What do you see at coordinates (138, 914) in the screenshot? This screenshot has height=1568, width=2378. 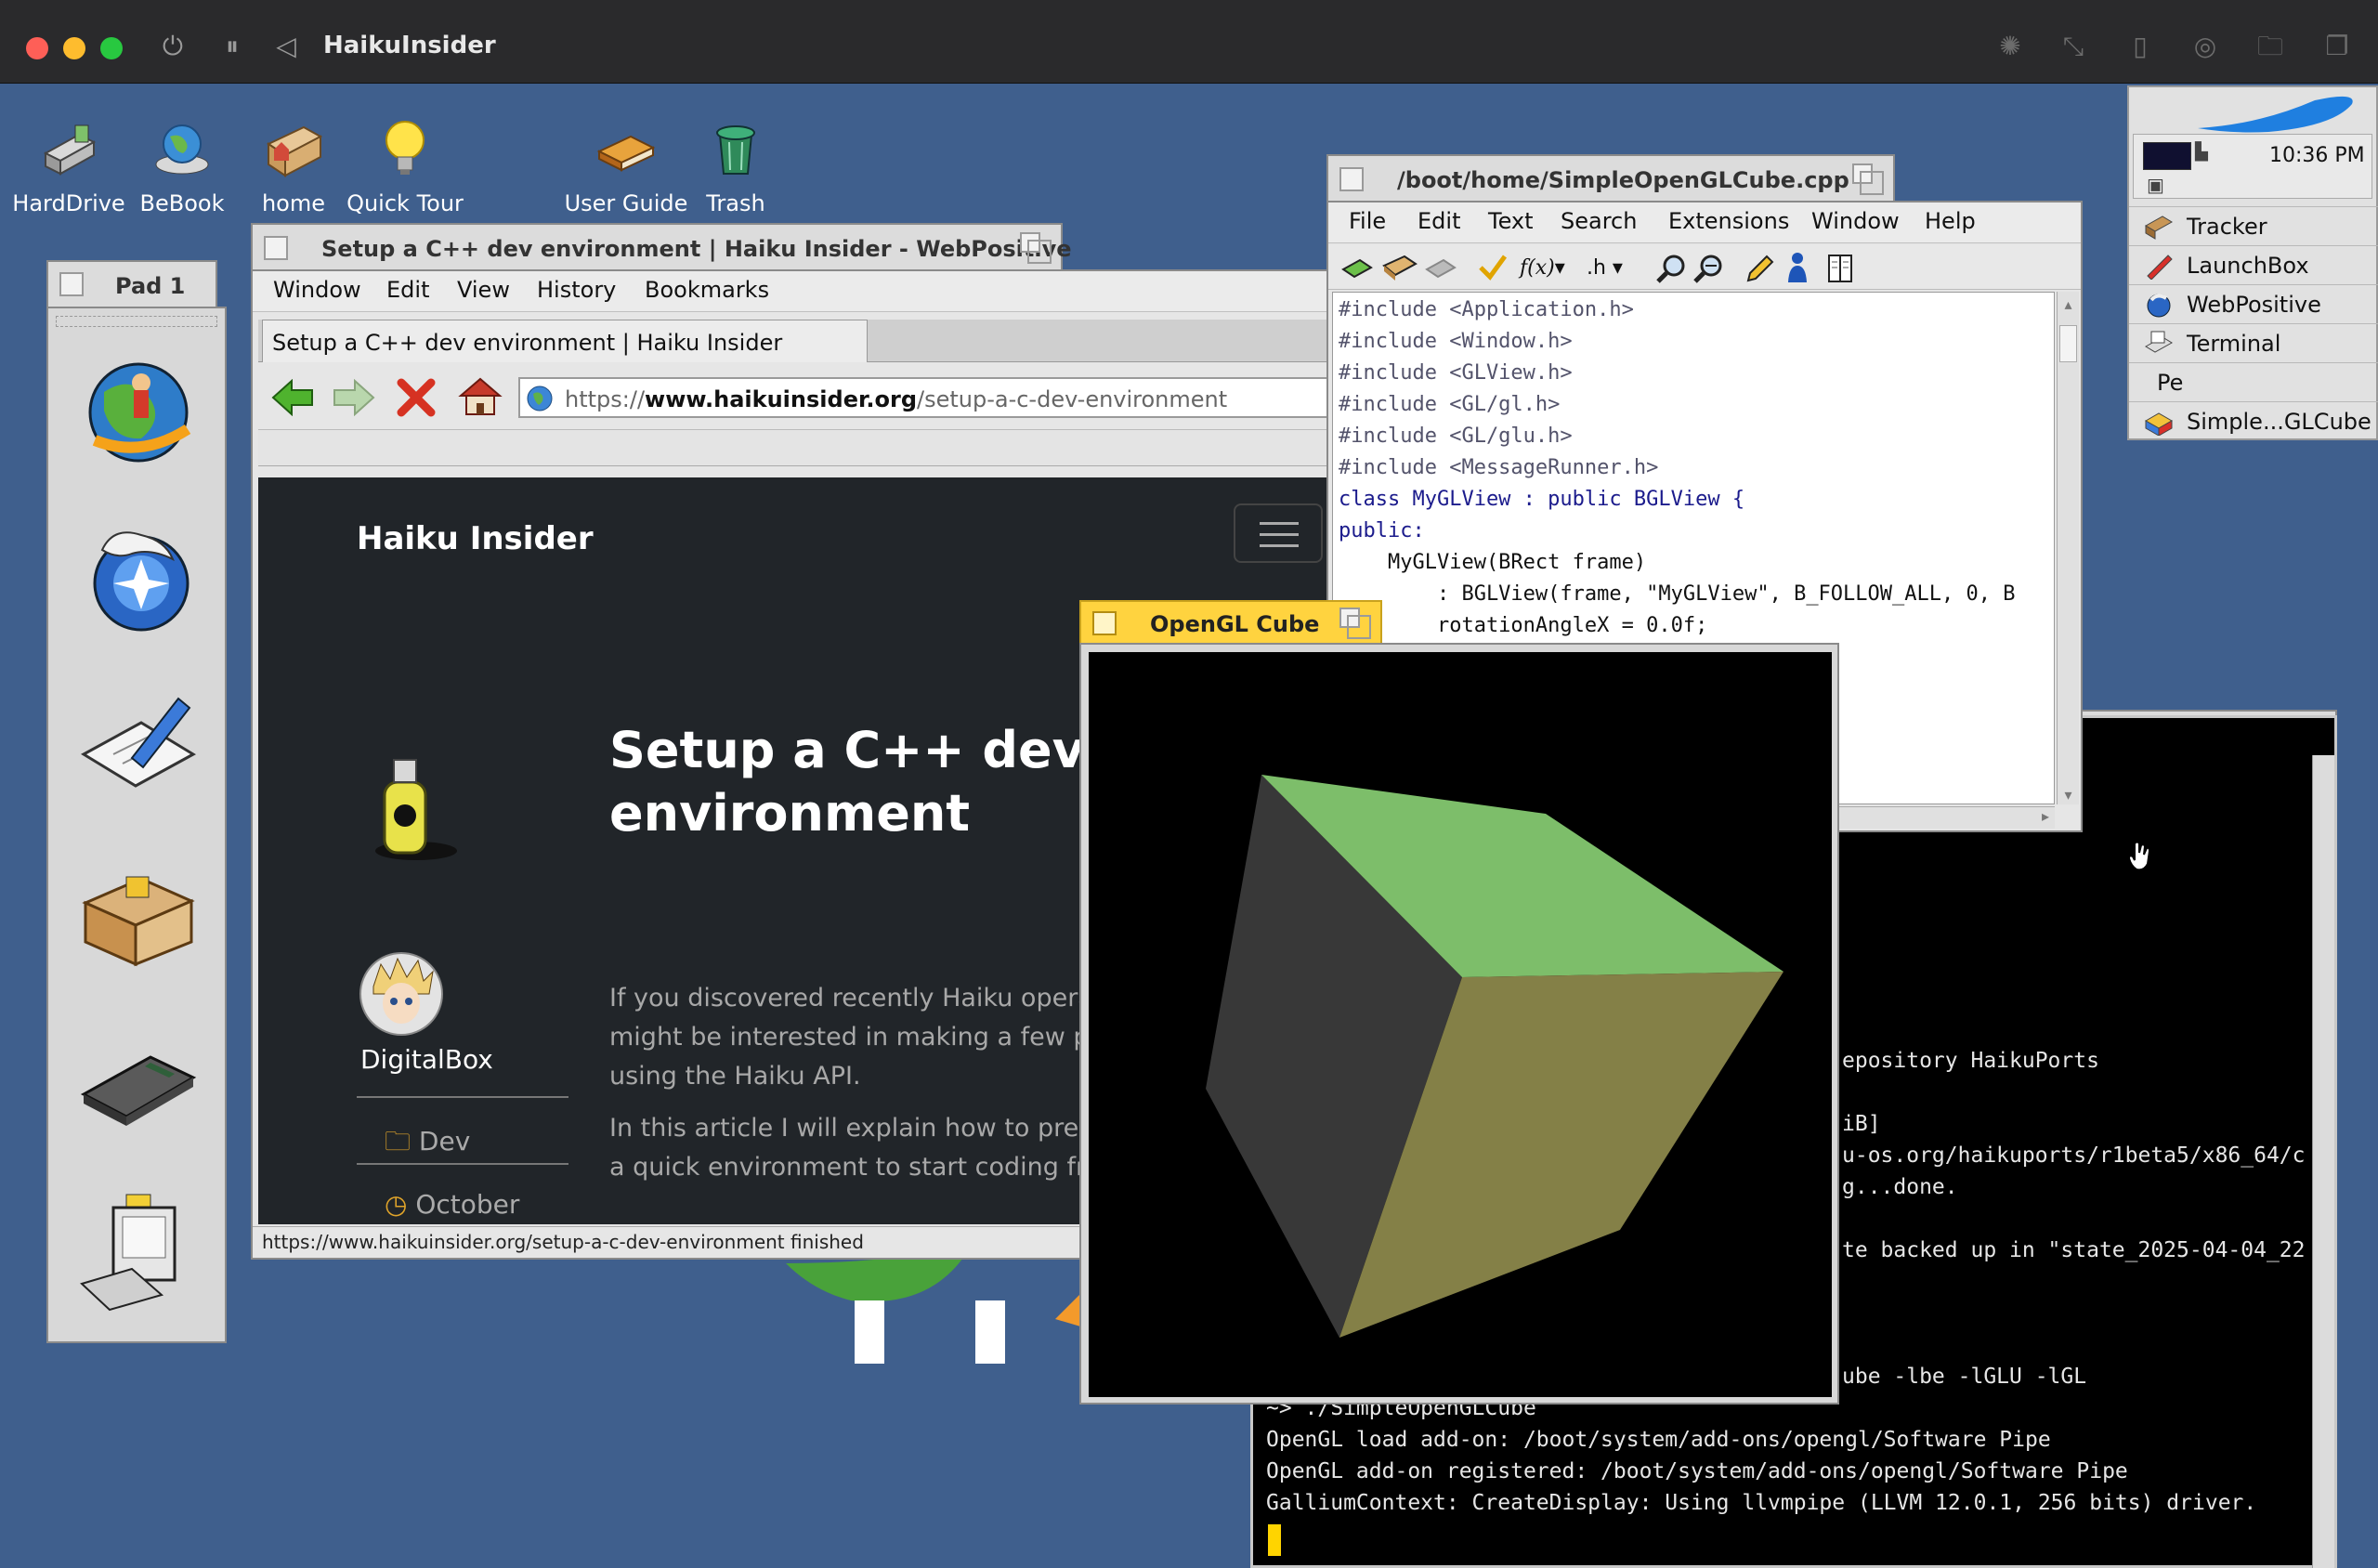 I see `installer-box-icon` at bounding box center [138, 914].